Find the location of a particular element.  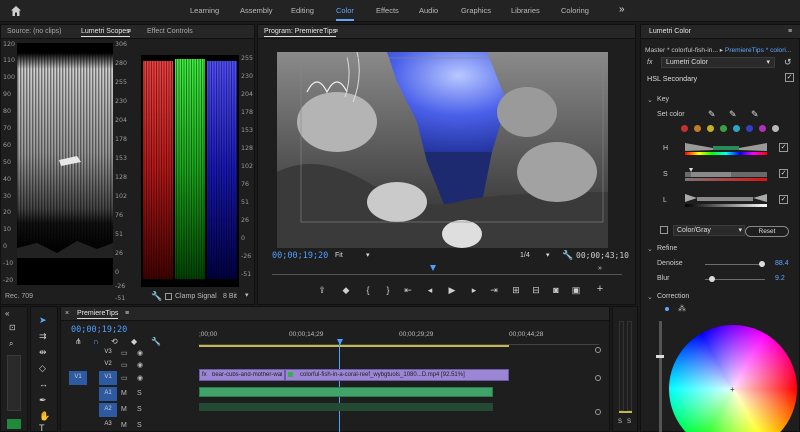

workspace-libraries: Libraries is located at coordinates (525, 10).